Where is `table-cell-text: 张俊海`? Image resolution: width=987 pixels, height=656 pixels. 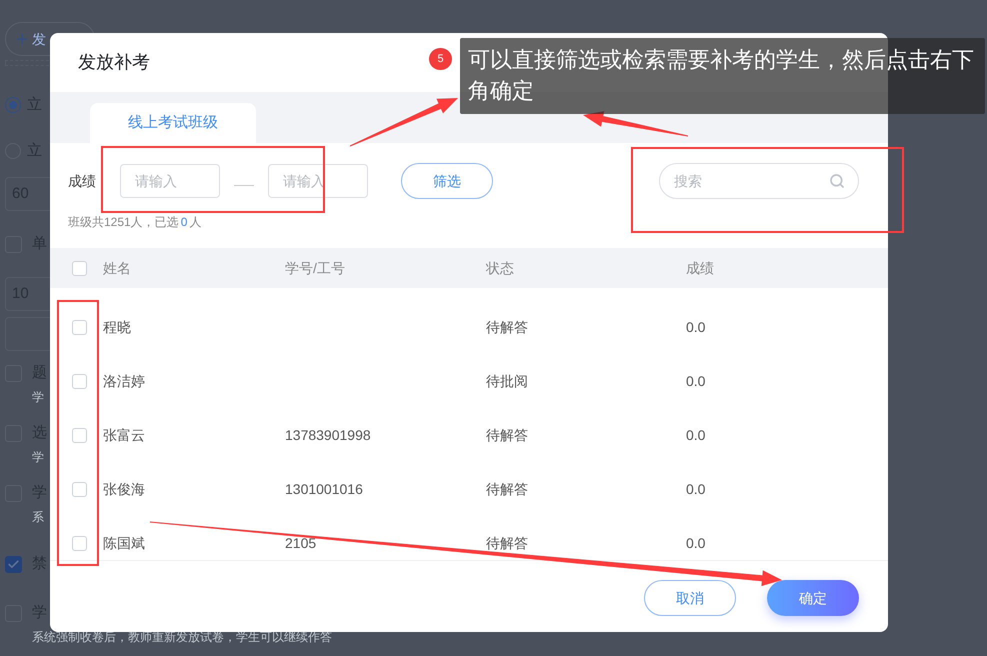
table-cell-text: 张俊海 is located at coordinates (124, 489).